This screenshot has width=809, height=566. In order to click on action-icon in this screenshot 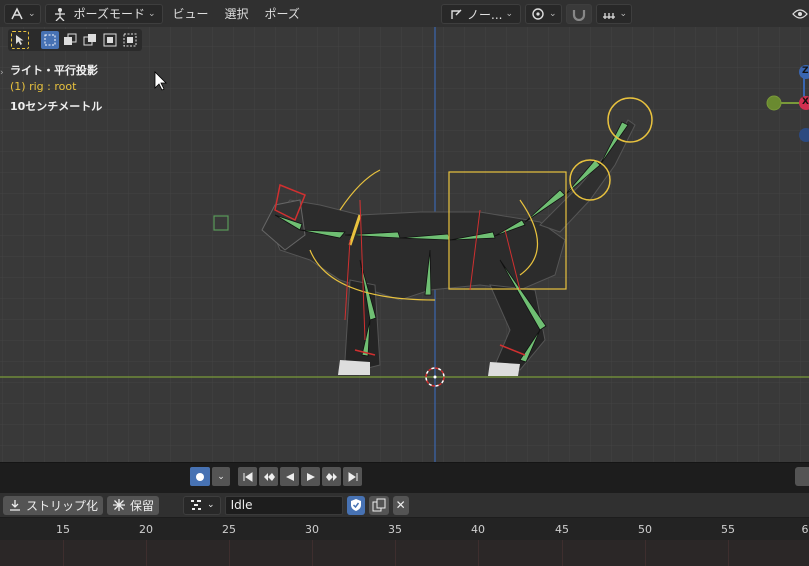, I will do `click(196, 505)`.